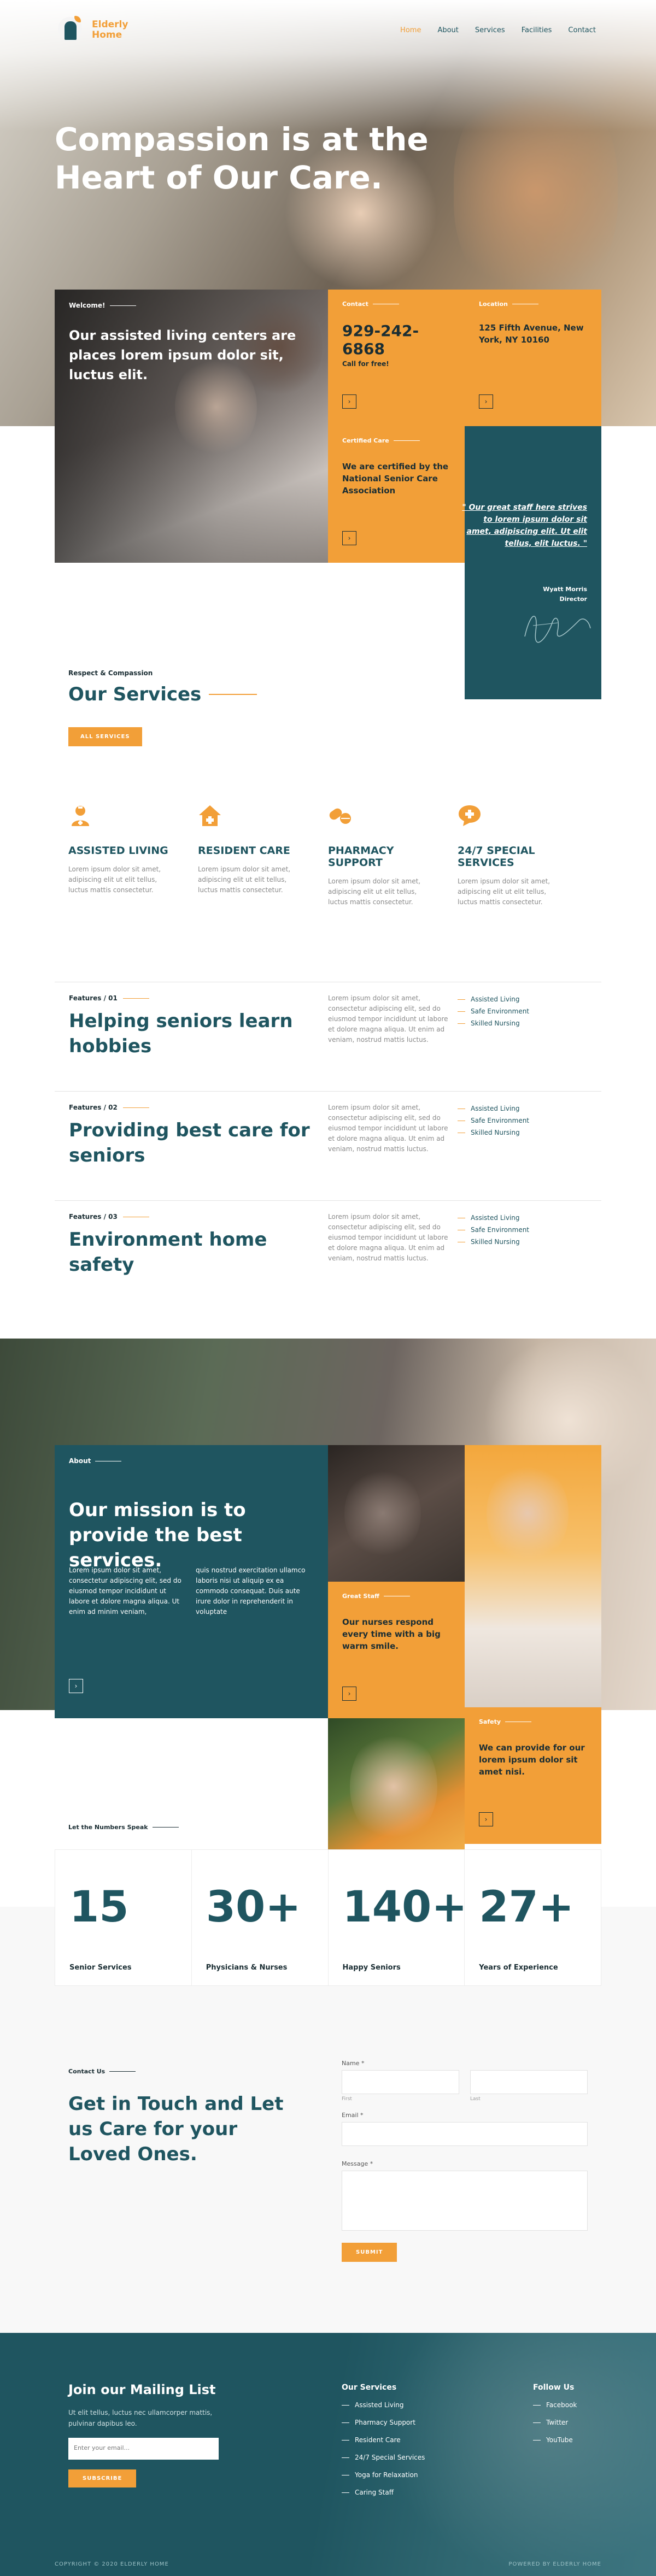  I want to click on footer-follow-title: Follow Us, so click(554, 2387).